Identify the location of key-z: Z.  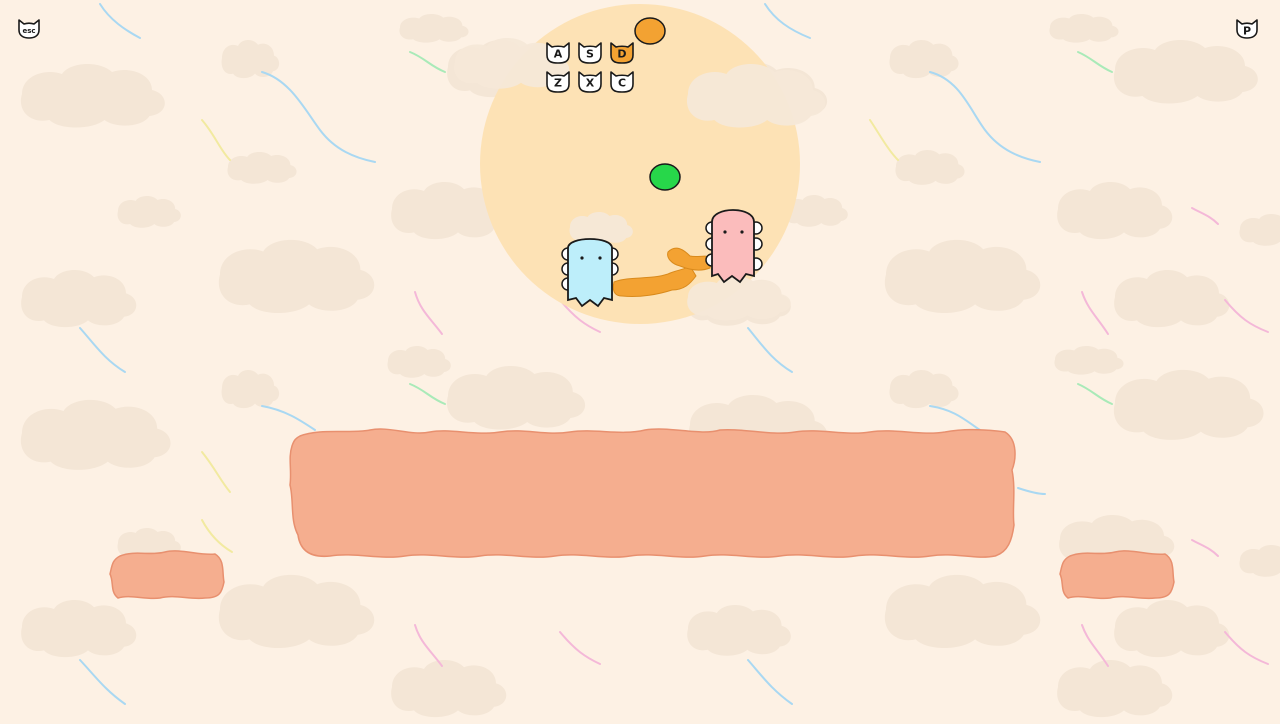
(558, 82).